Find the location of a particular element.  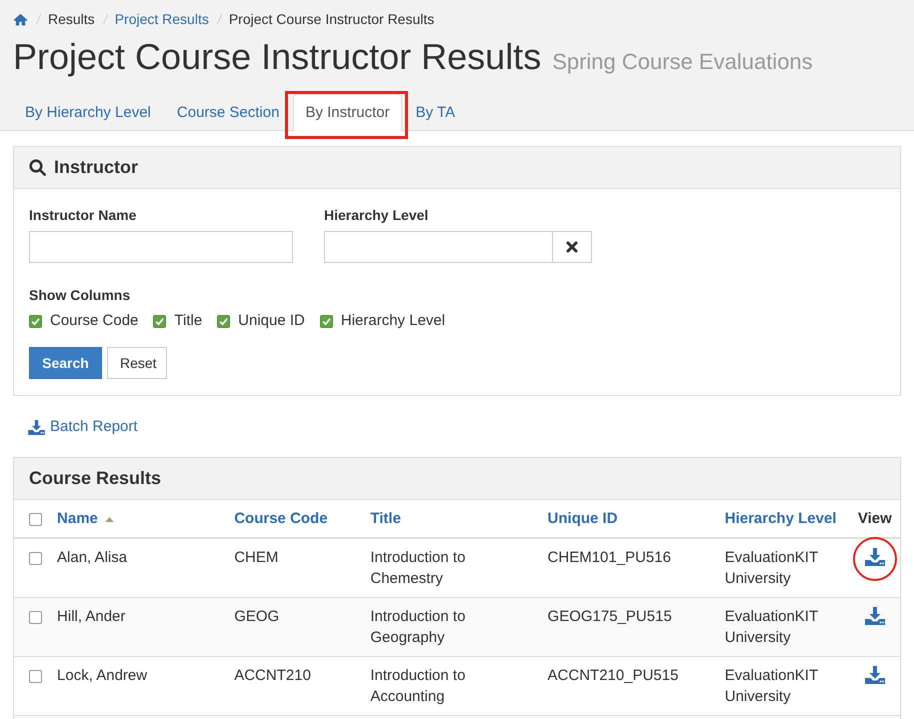

unique-id-cell: ACCNT210_PU515 is located at coordinates (613, 675).